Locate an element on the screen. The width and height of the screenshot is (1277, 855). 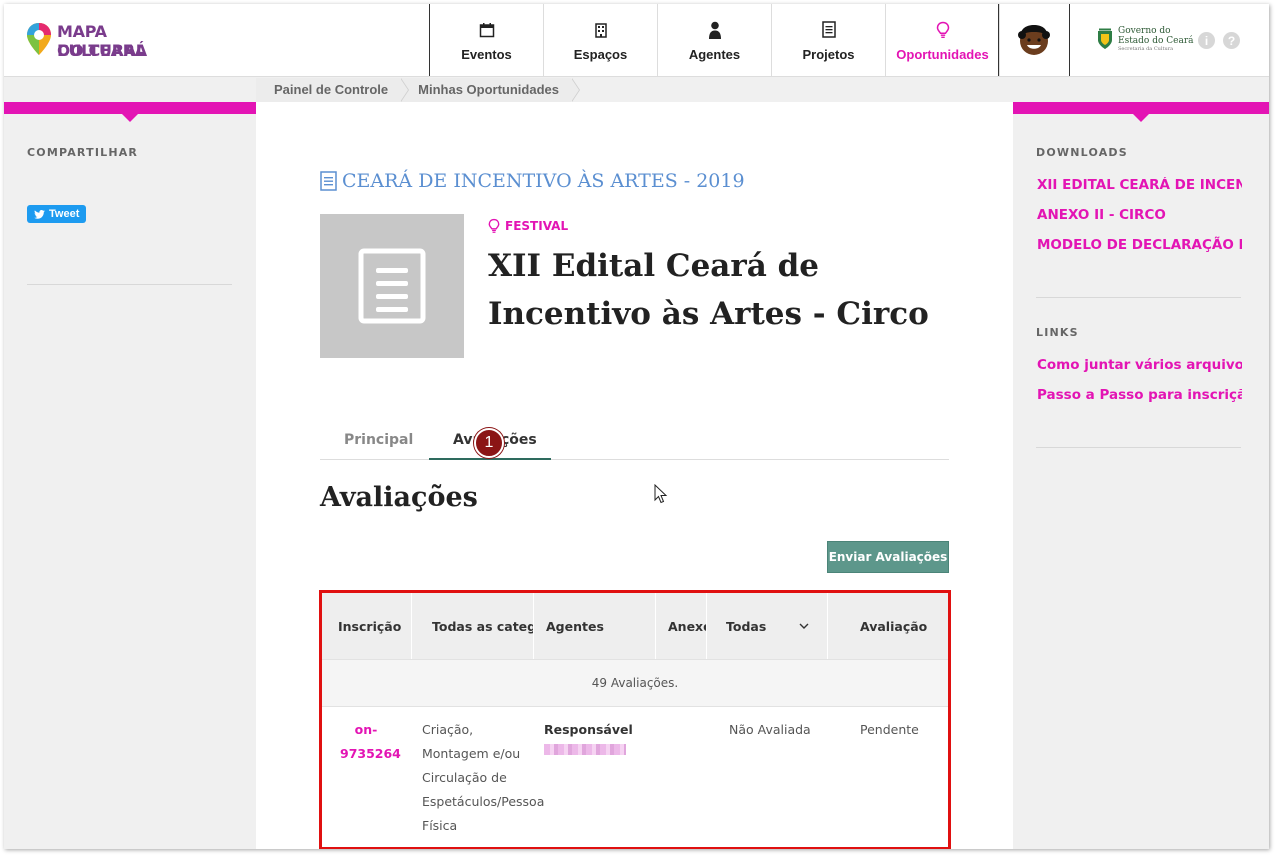
calendar-icon is located at coordinates (487, 30).